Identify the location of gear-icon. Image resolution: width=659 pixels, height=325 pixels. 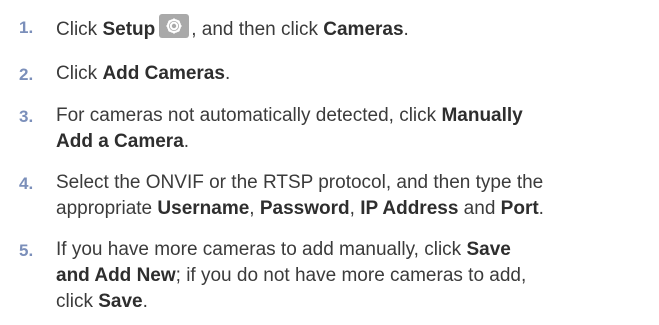
(174, 26).